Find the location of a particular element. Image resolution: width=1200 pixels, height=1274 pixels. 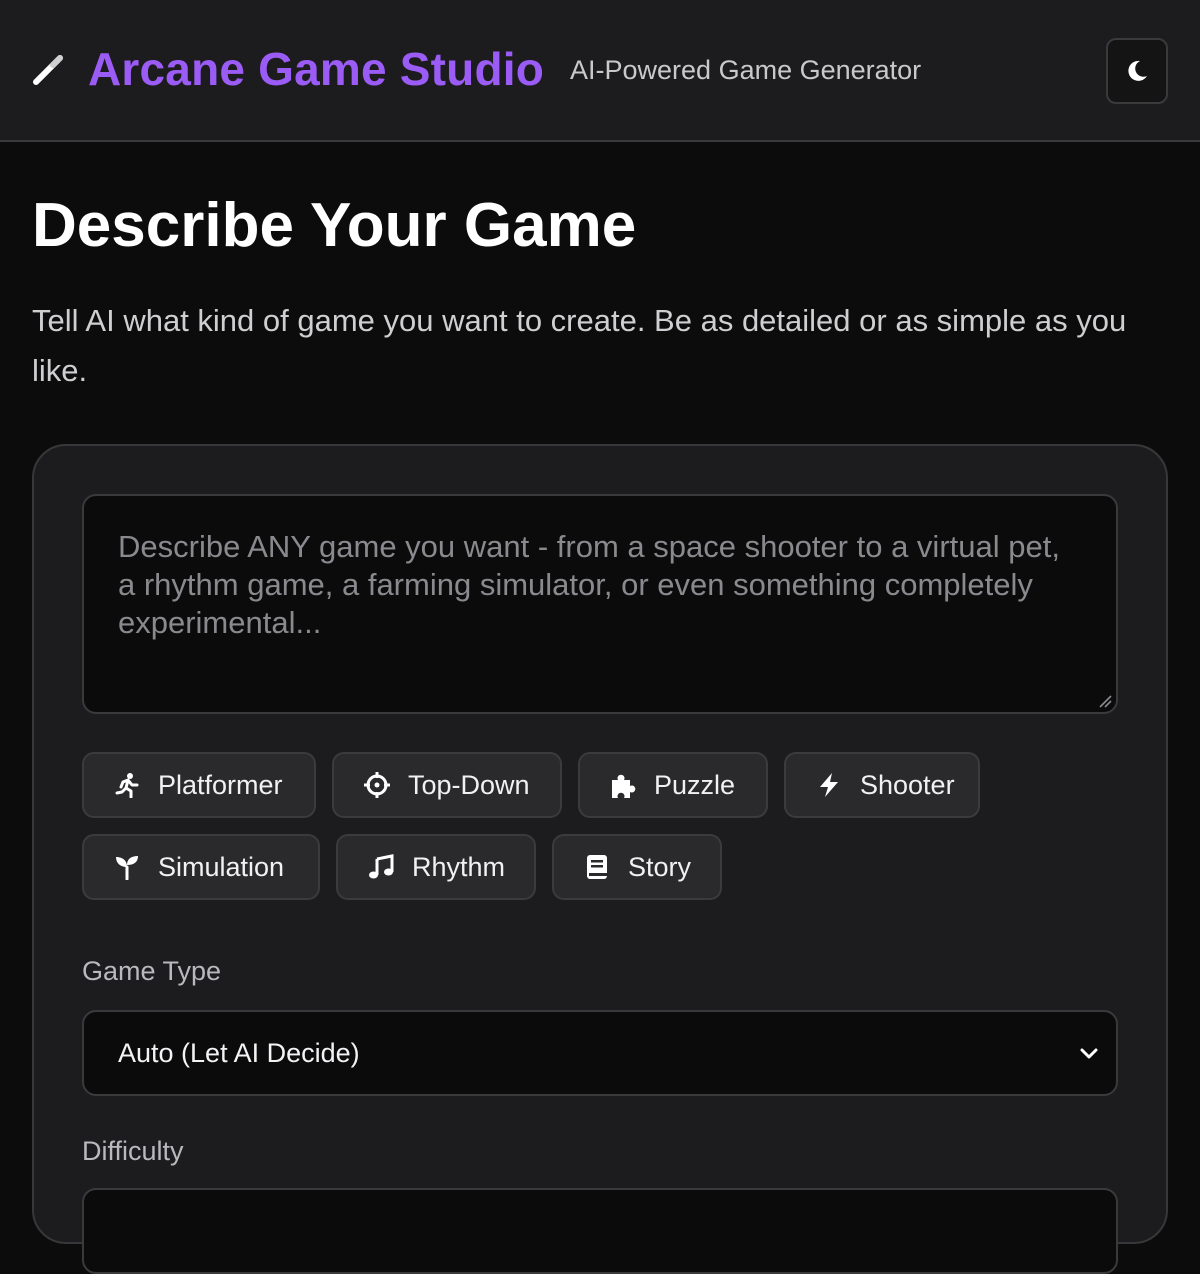

book-icon is located at coordinates (597, 867).